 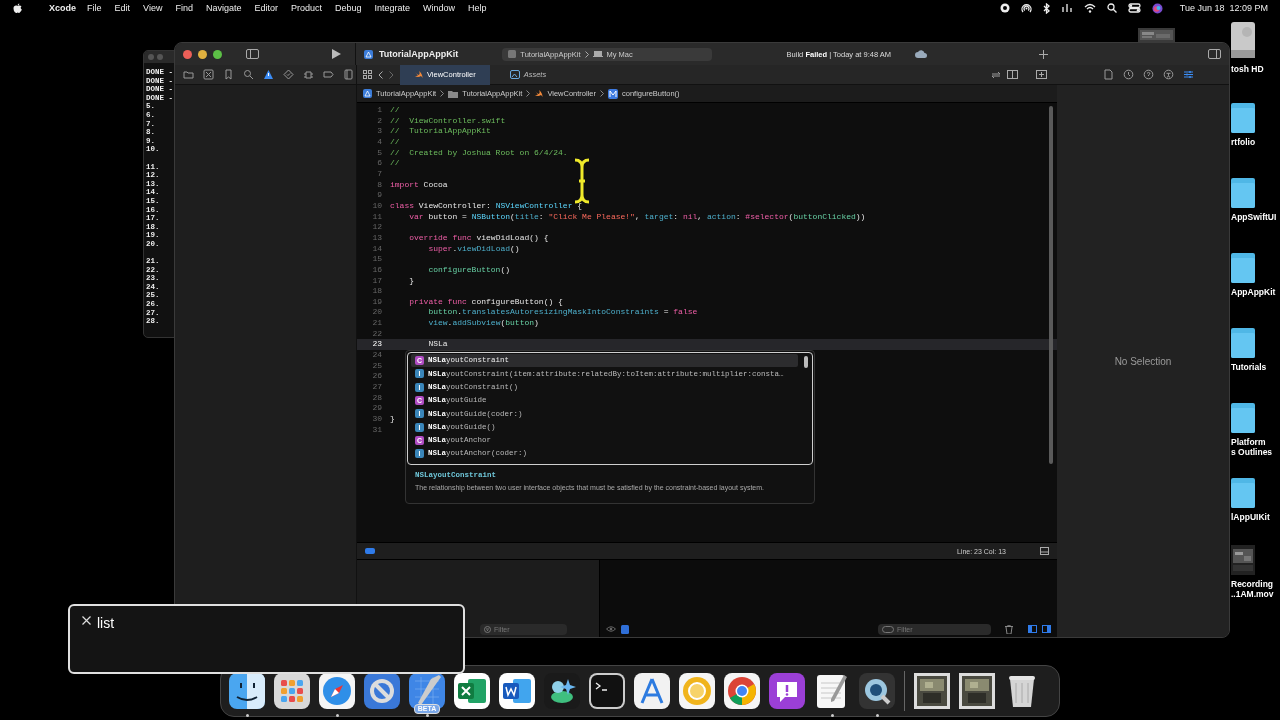 What do you see at coordinates (472, 691) in the screenshot?
I see `spreadsheet-icon` at bounding box center [472, 691].